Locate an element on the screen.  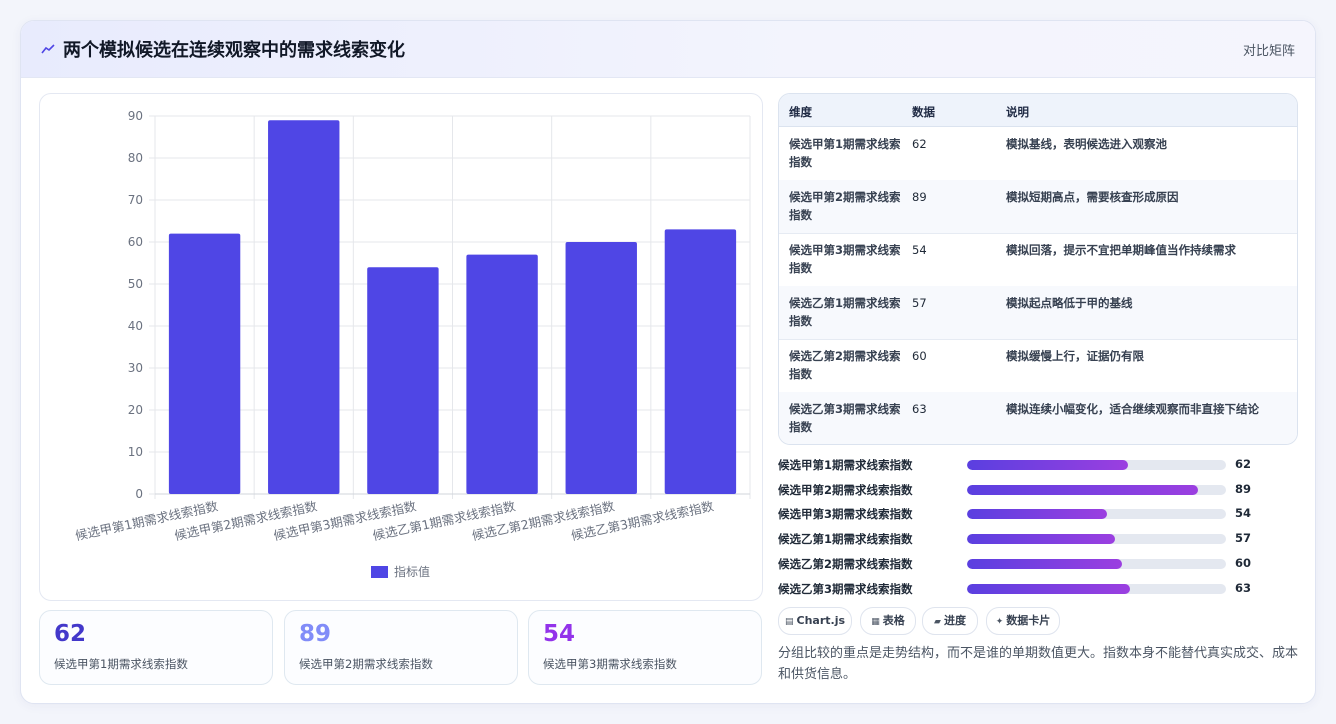
progress-row: 候选甲第2期需求线索指数 89 is located at coordinates (1038, 489).